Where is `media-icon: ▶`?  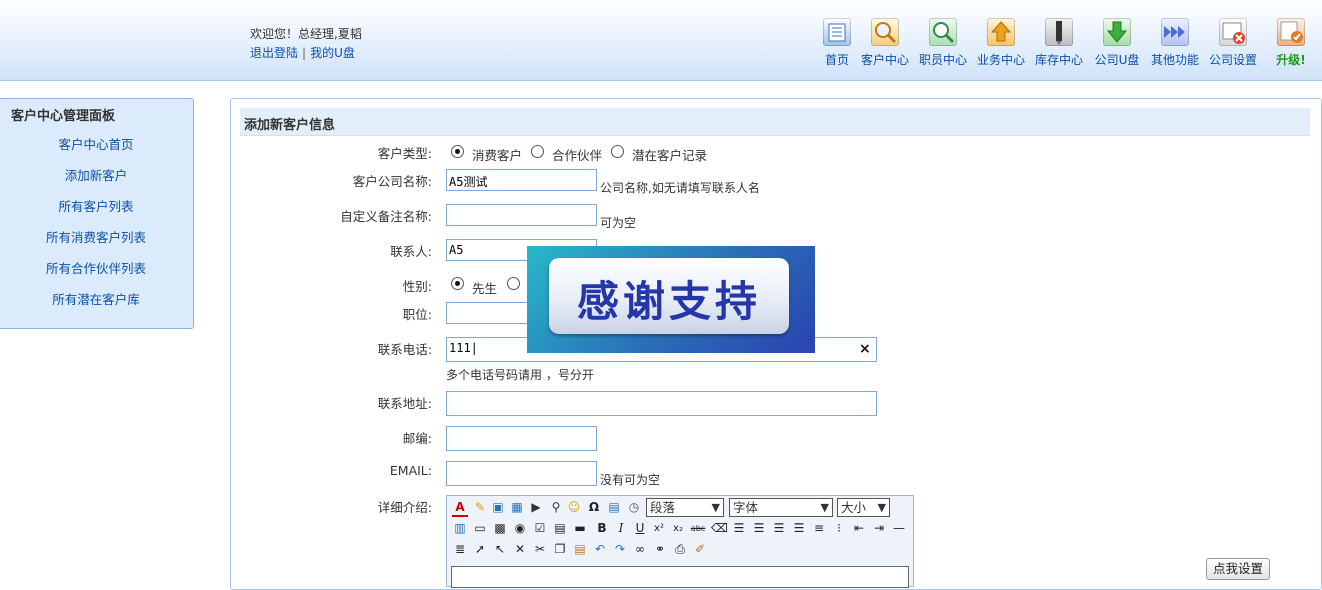
media-icon: ▶ is located at coordinates (536, 507).